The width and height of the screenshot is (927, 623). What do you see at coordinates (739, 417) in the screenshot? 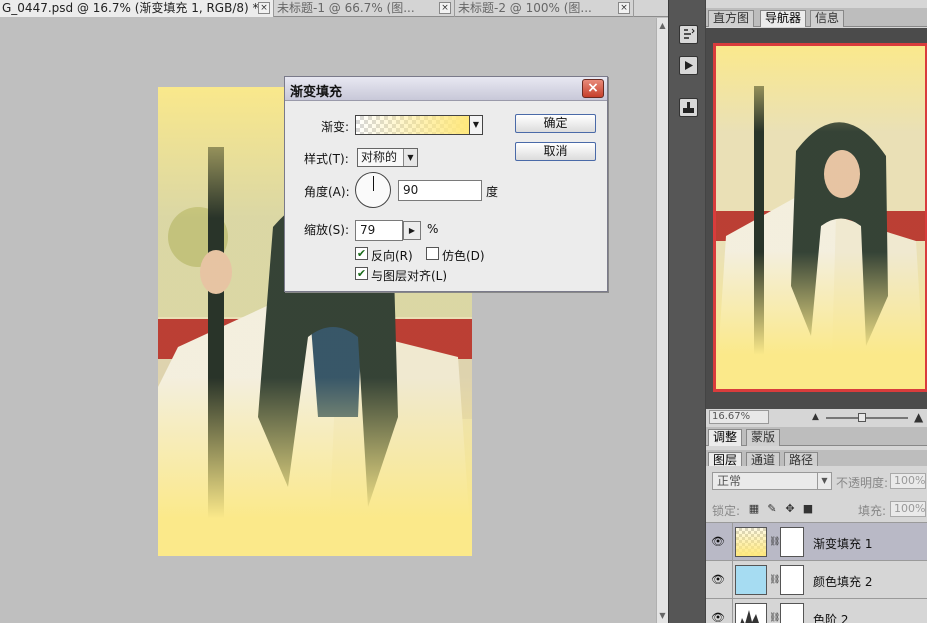
I see `zoom-value-field: 16.67%` at bounding box center [739, 417].